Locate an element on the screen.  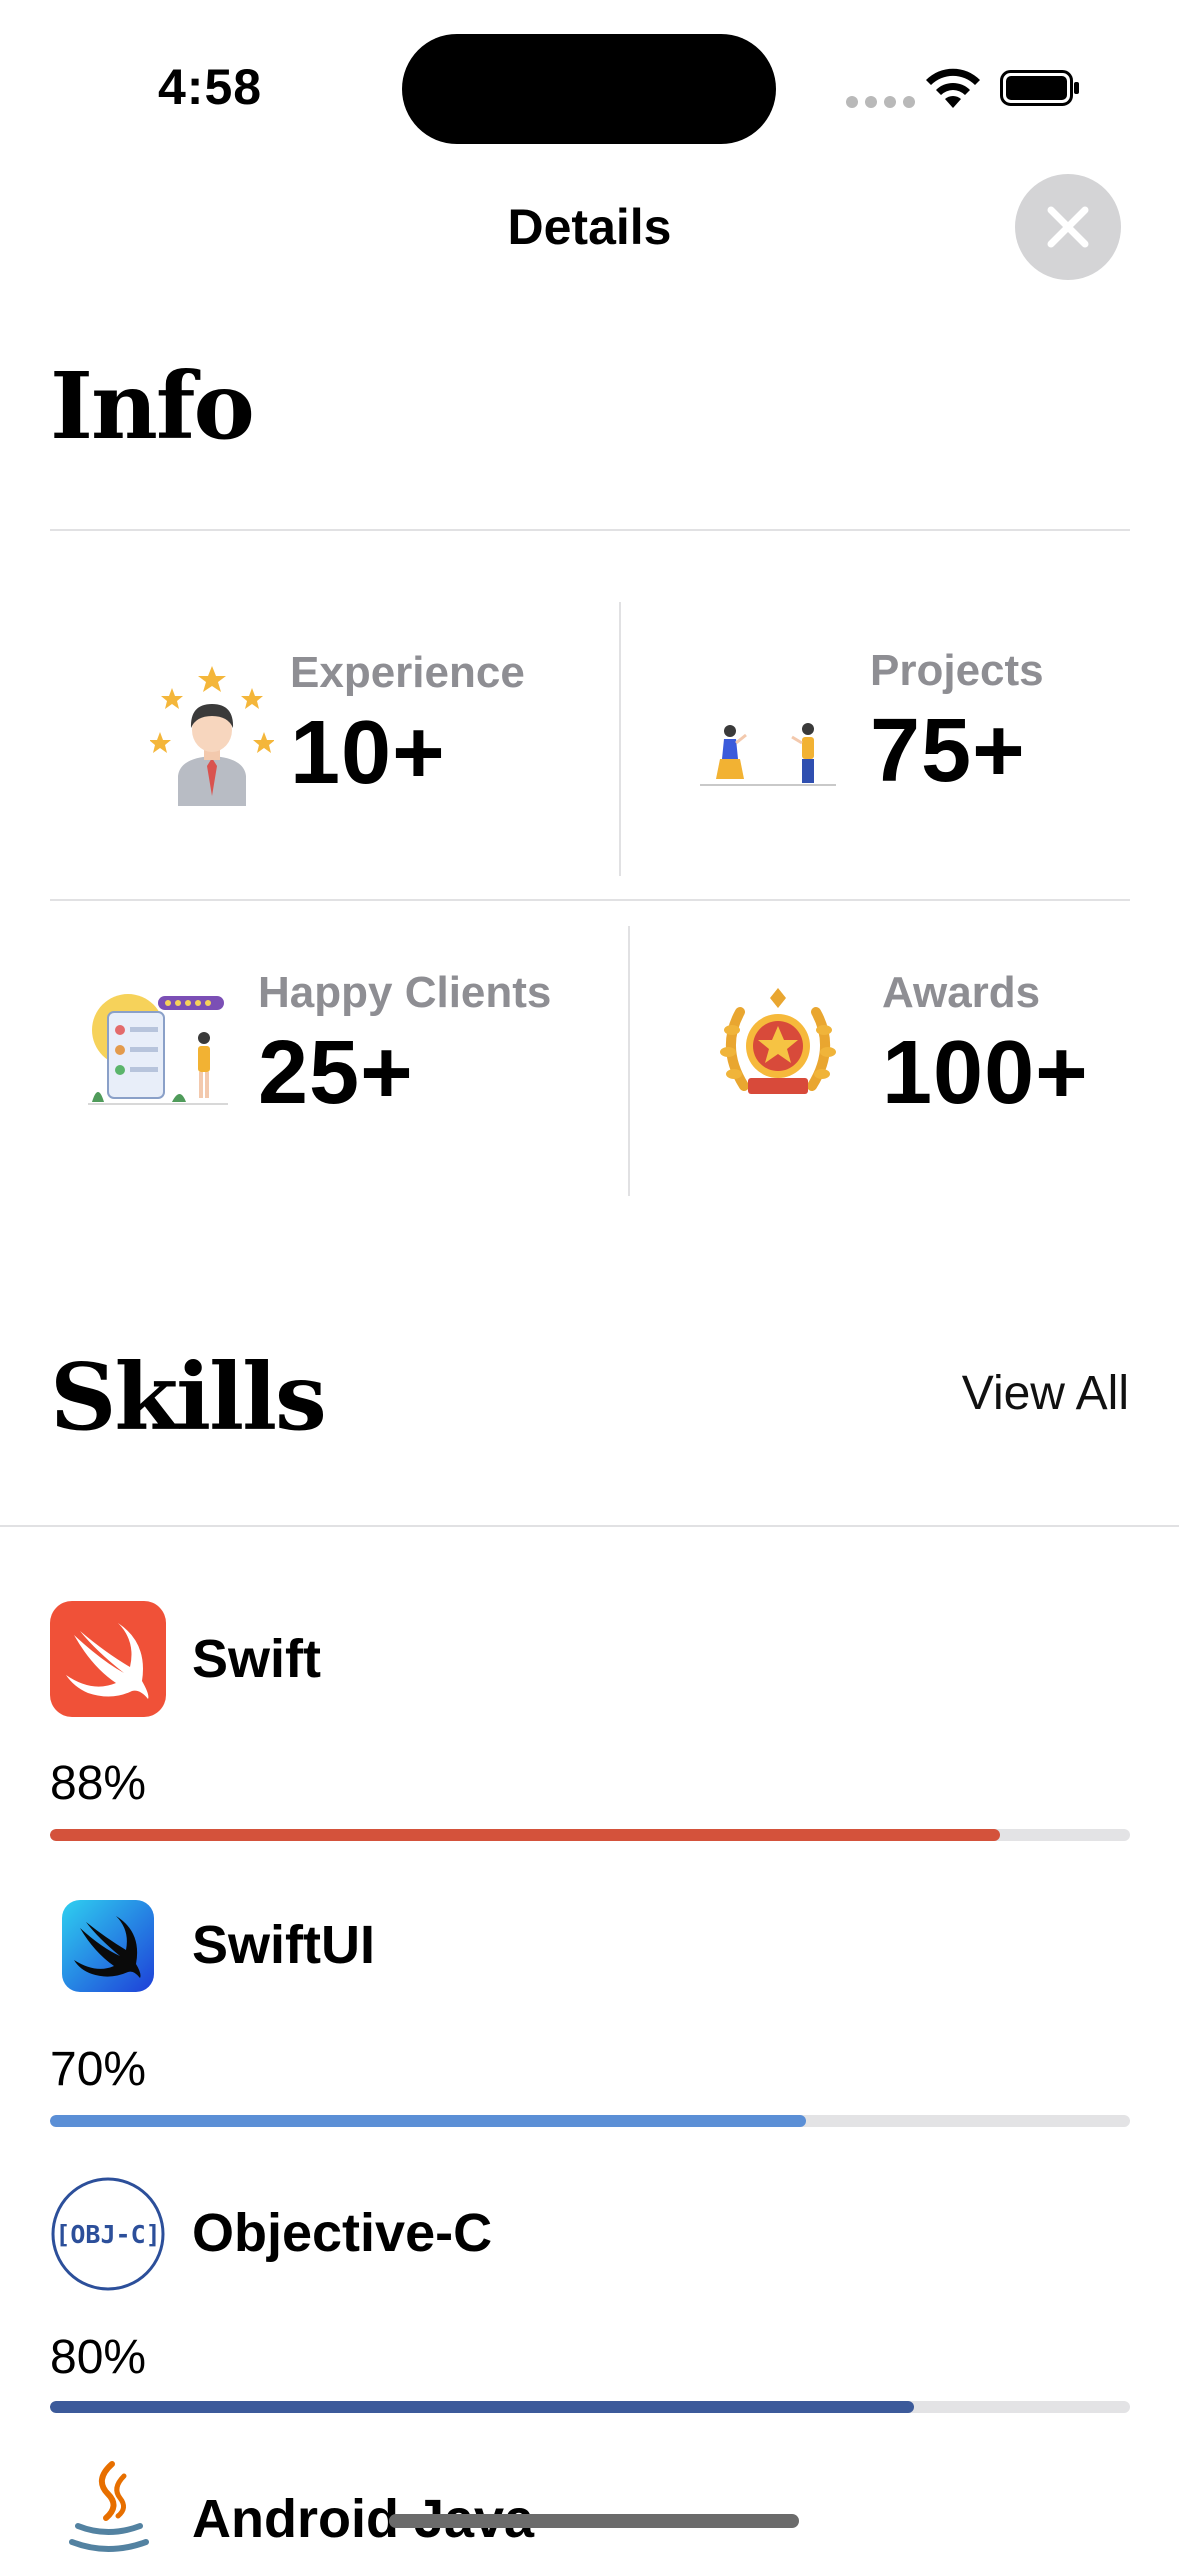
close-button is located at coordinates (1068, 227).